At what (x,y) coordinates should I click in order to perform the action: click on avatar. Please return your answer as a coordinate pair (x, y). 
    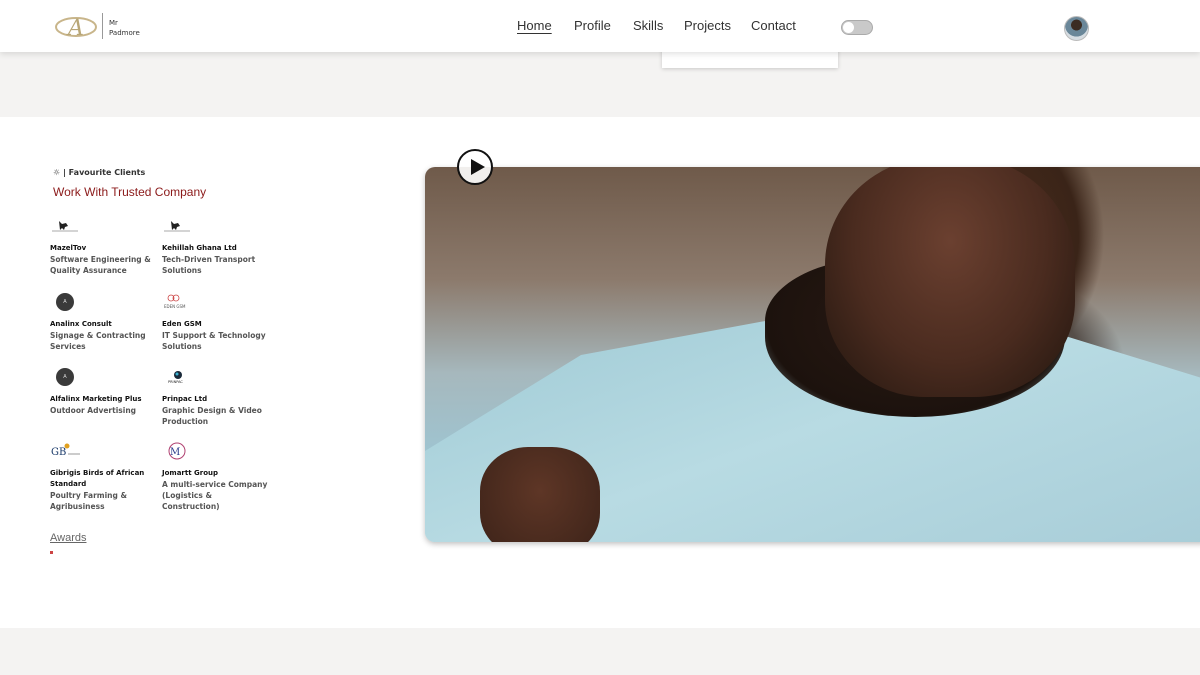
    Looking at the image, I should click on (1076, 28).